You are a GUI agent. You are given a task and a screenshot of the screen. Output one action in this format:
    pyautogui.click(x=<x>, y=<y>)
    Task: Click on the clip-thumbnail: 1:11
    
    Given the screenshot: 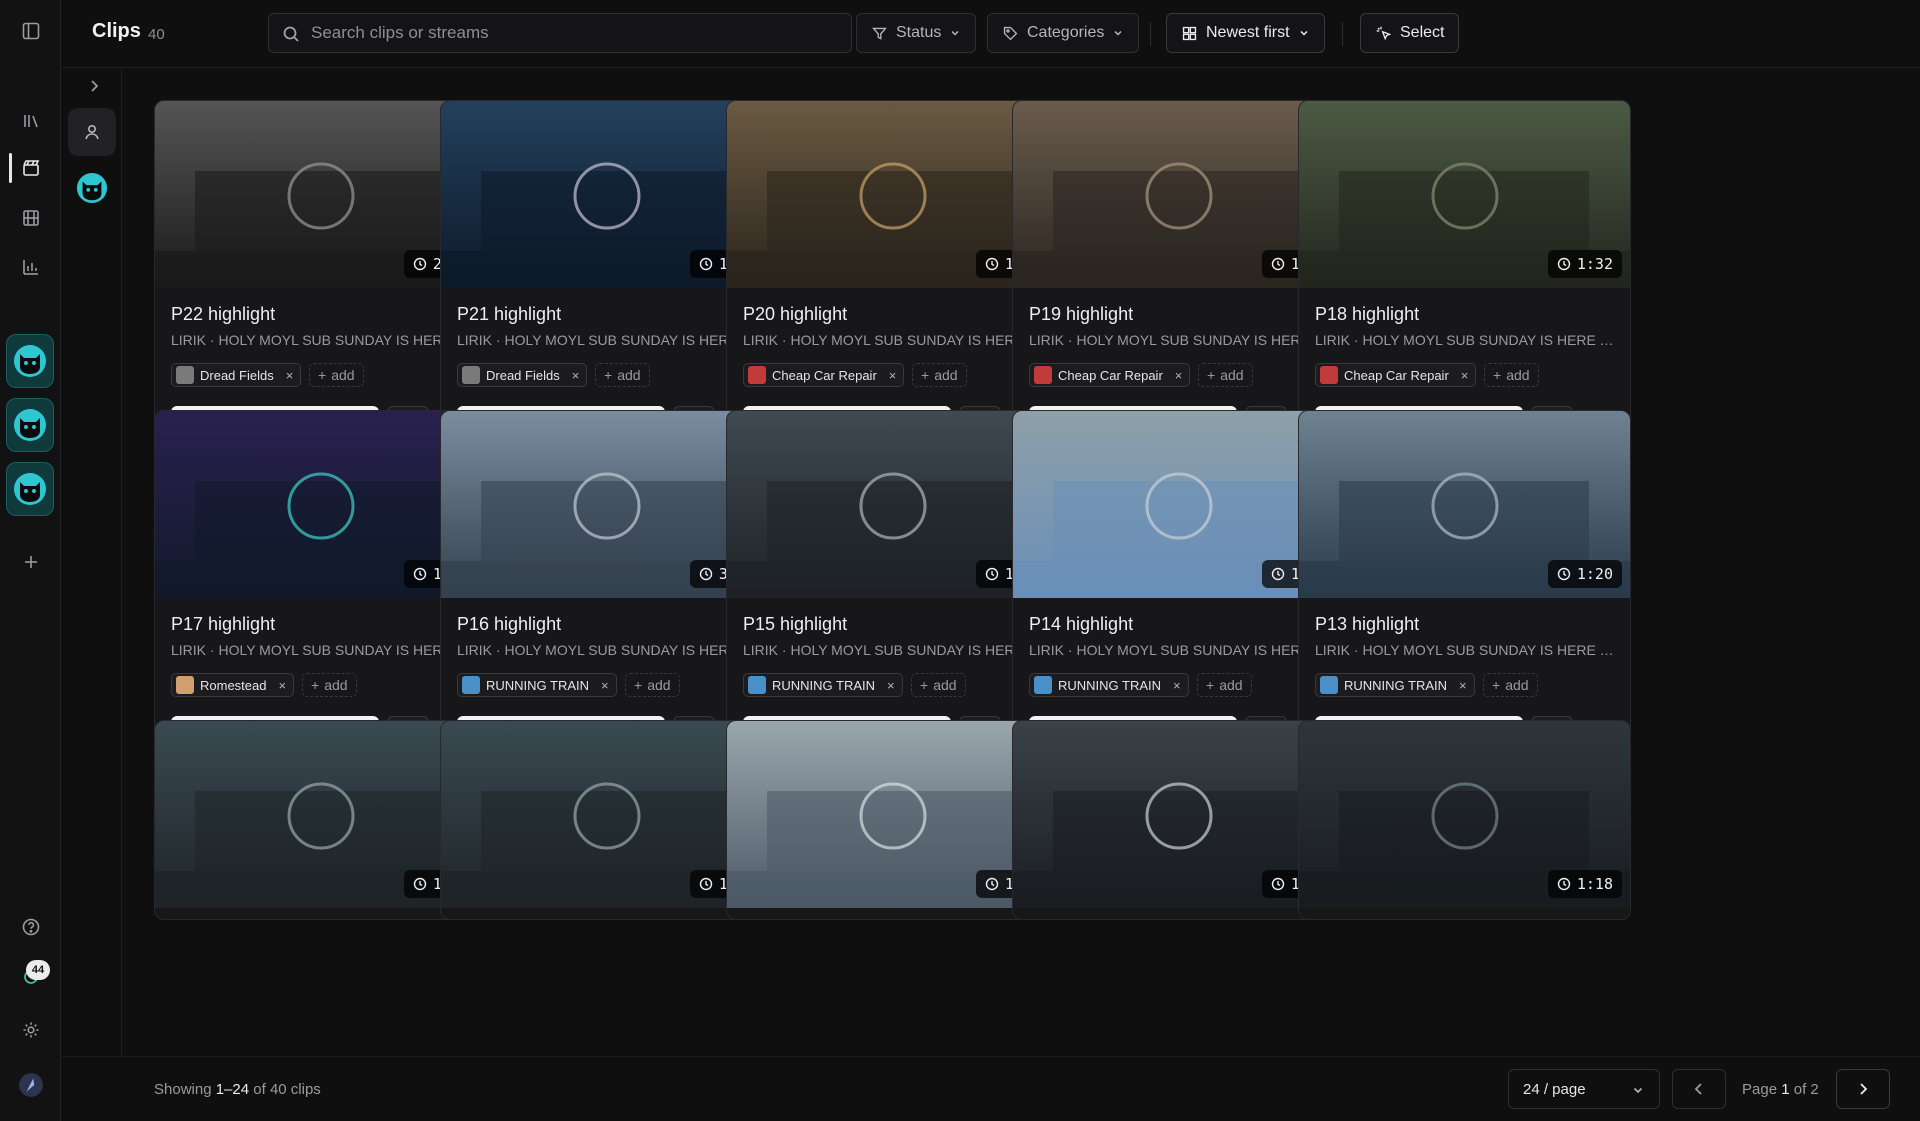 What is the action you would take?
    pyautogui.click(x=1178, y=814)
    